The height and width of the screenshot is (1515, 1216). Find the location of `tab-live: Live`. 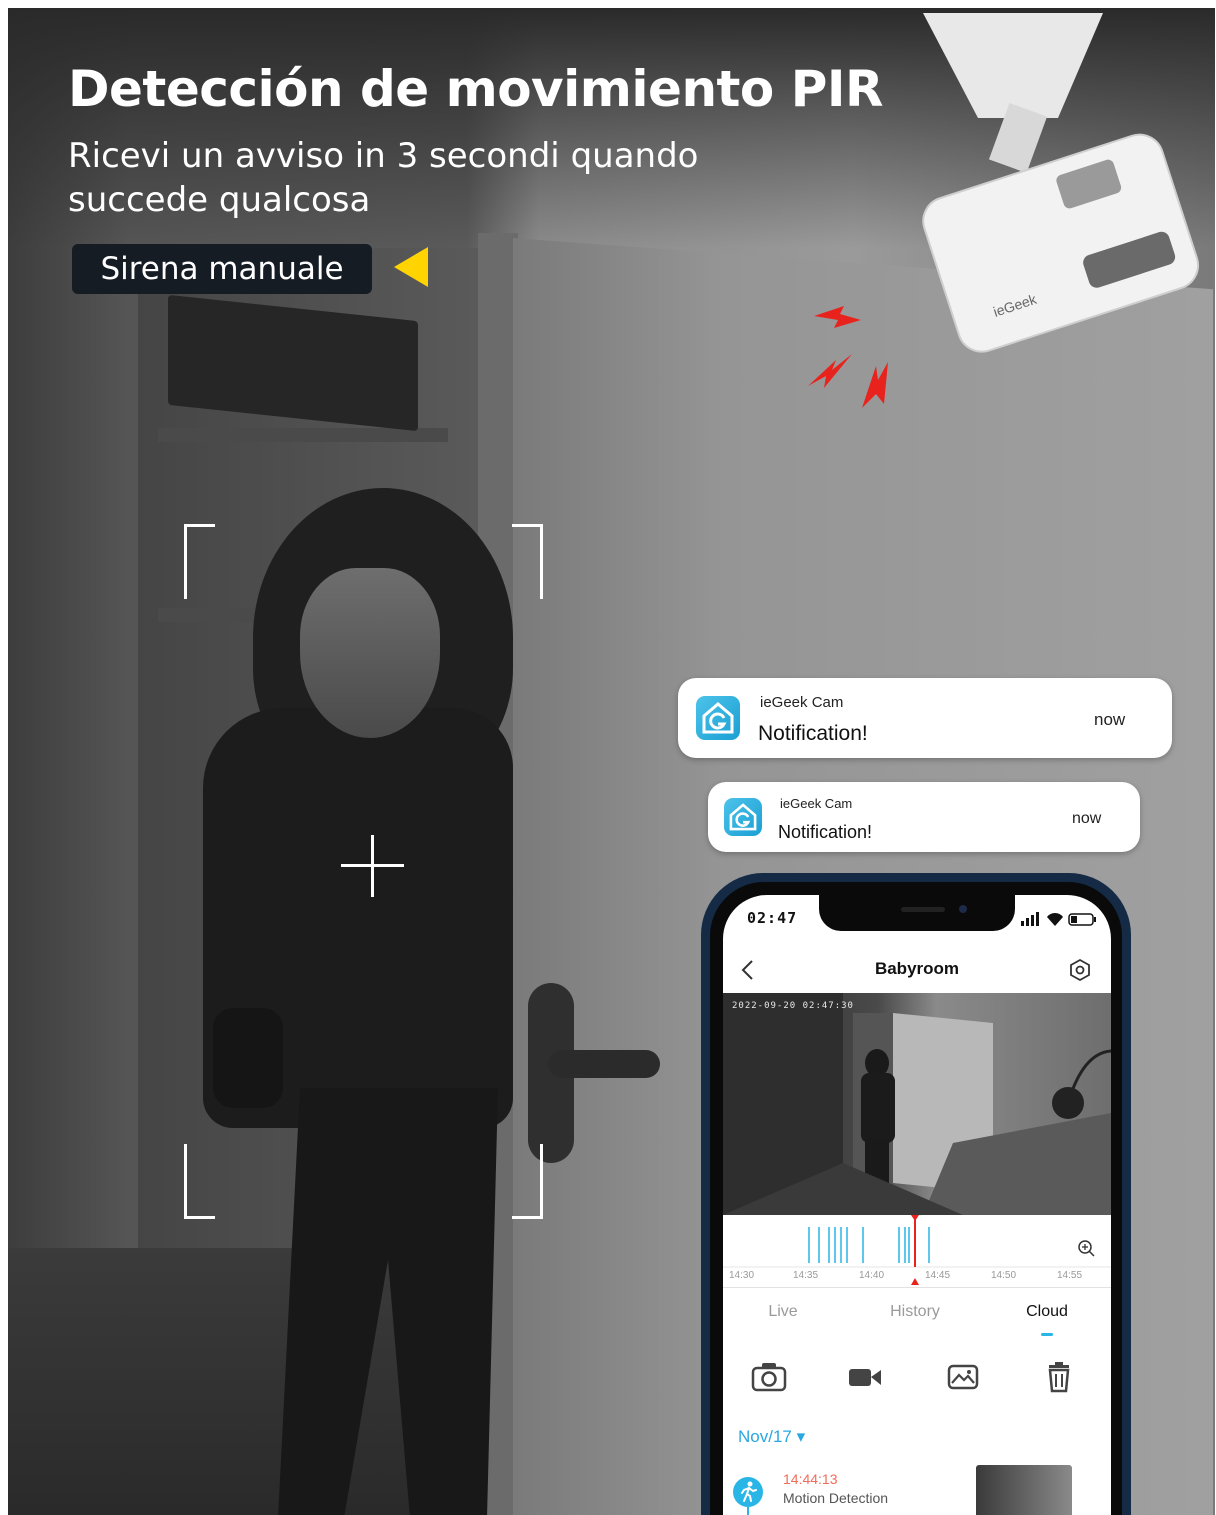

tab-live: Live is located at coordinates (783, 1312).